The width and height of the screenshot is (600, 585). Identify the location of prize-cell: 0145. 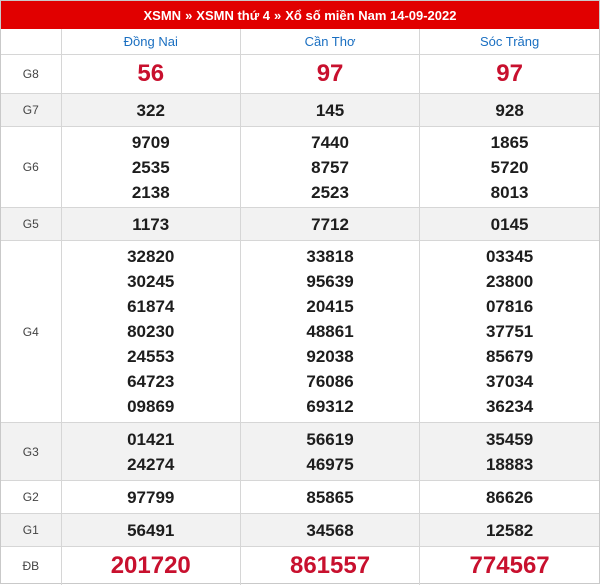
(509, 224).